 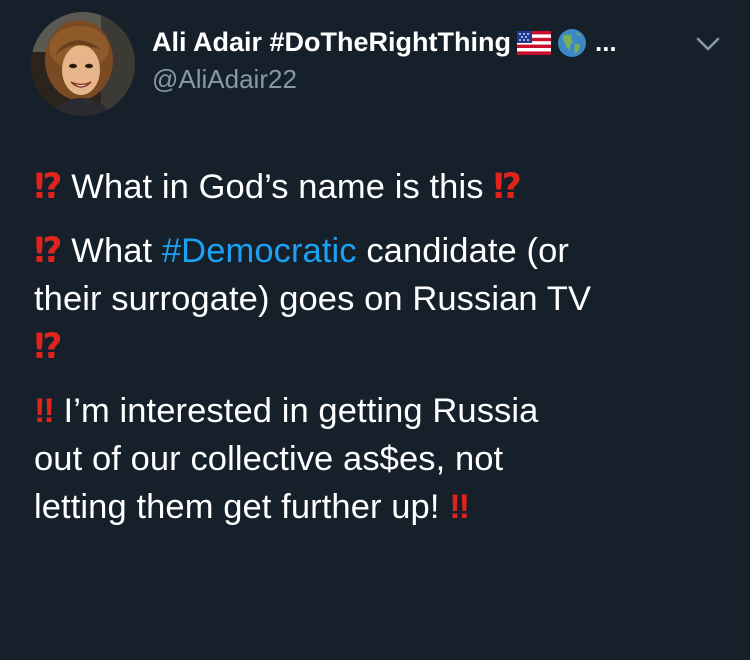 I want to click on text-line: ⁉ What #Democratic candidate (or, so click(x=384, y=251).